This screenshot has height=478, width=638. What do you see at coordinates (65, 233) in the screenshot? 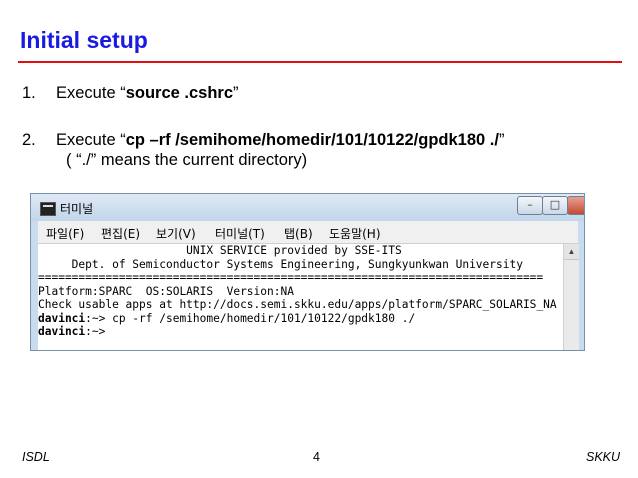
I see `menu-file: 파일(F)` at bounding box center [65, 233].